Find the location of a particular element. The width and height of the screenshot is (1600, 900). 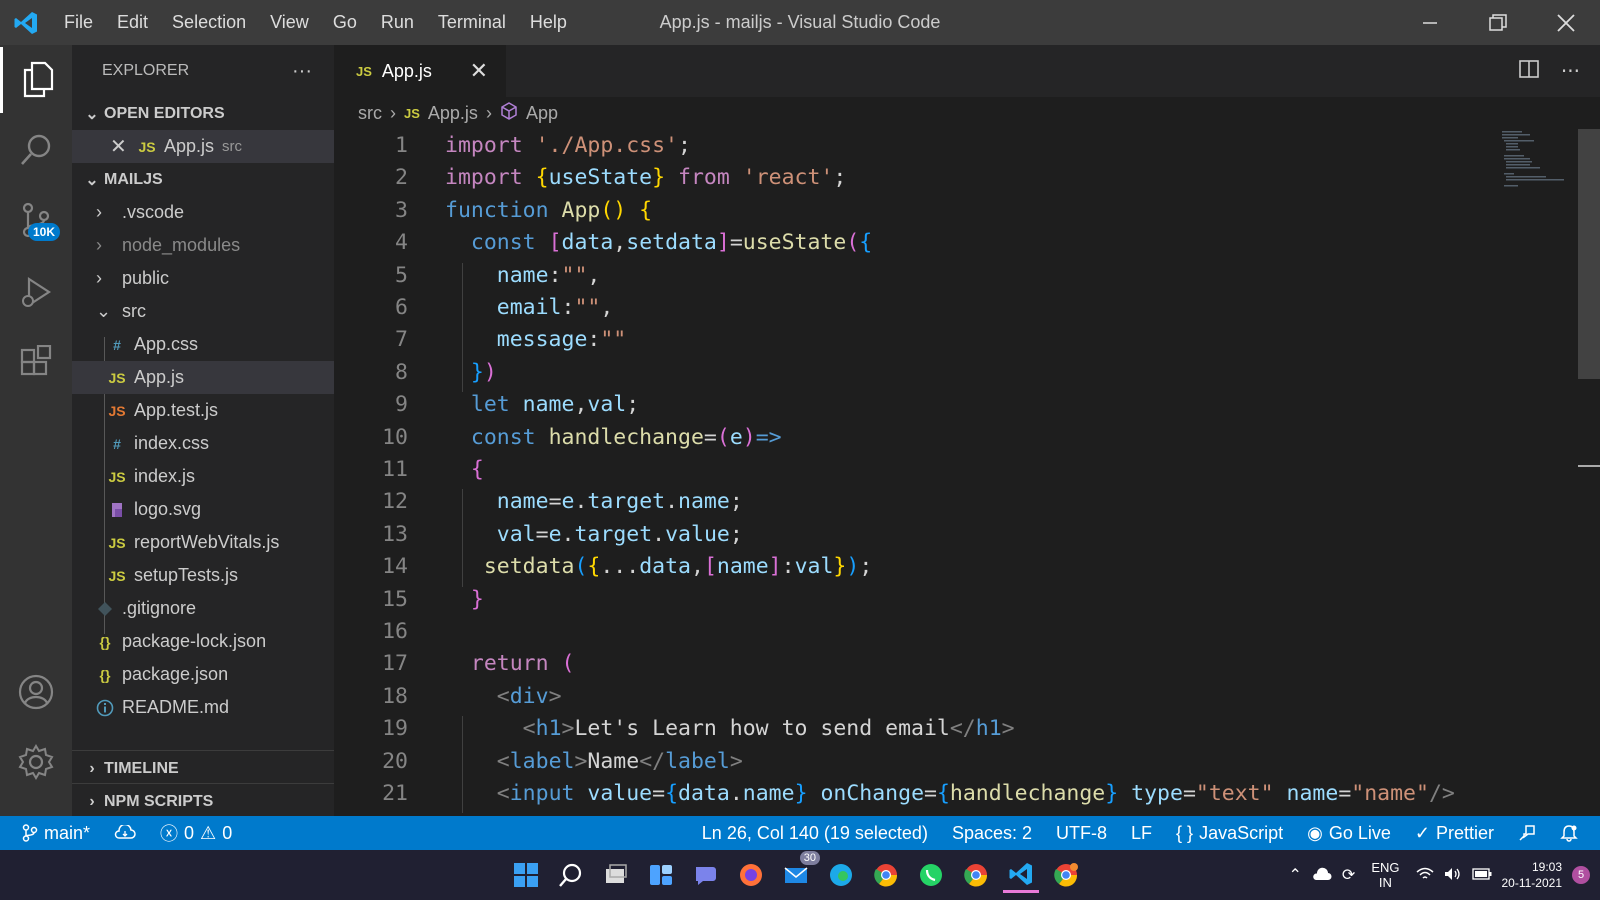

chrome-profile-2-icon is located at coordinates (1066, 875).